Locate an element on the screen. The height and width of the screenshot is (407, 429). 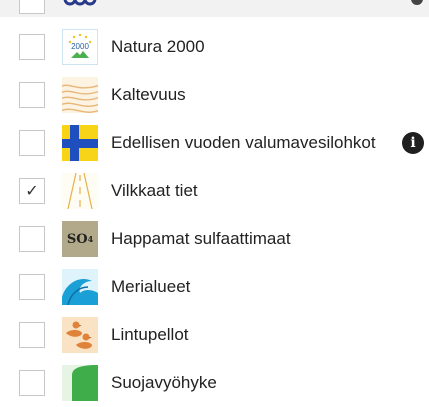
layer-label: Merialueet is located at coordinates (151, 286).